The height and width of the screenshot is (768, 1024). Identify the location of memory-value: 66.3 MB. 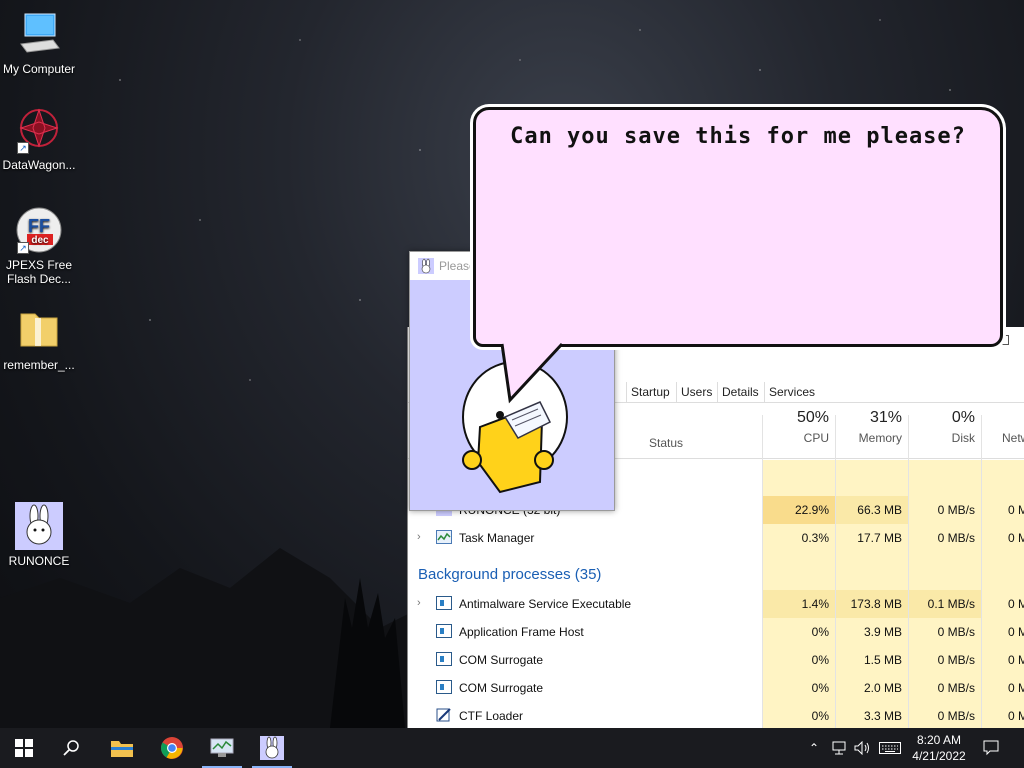
(872, 510).